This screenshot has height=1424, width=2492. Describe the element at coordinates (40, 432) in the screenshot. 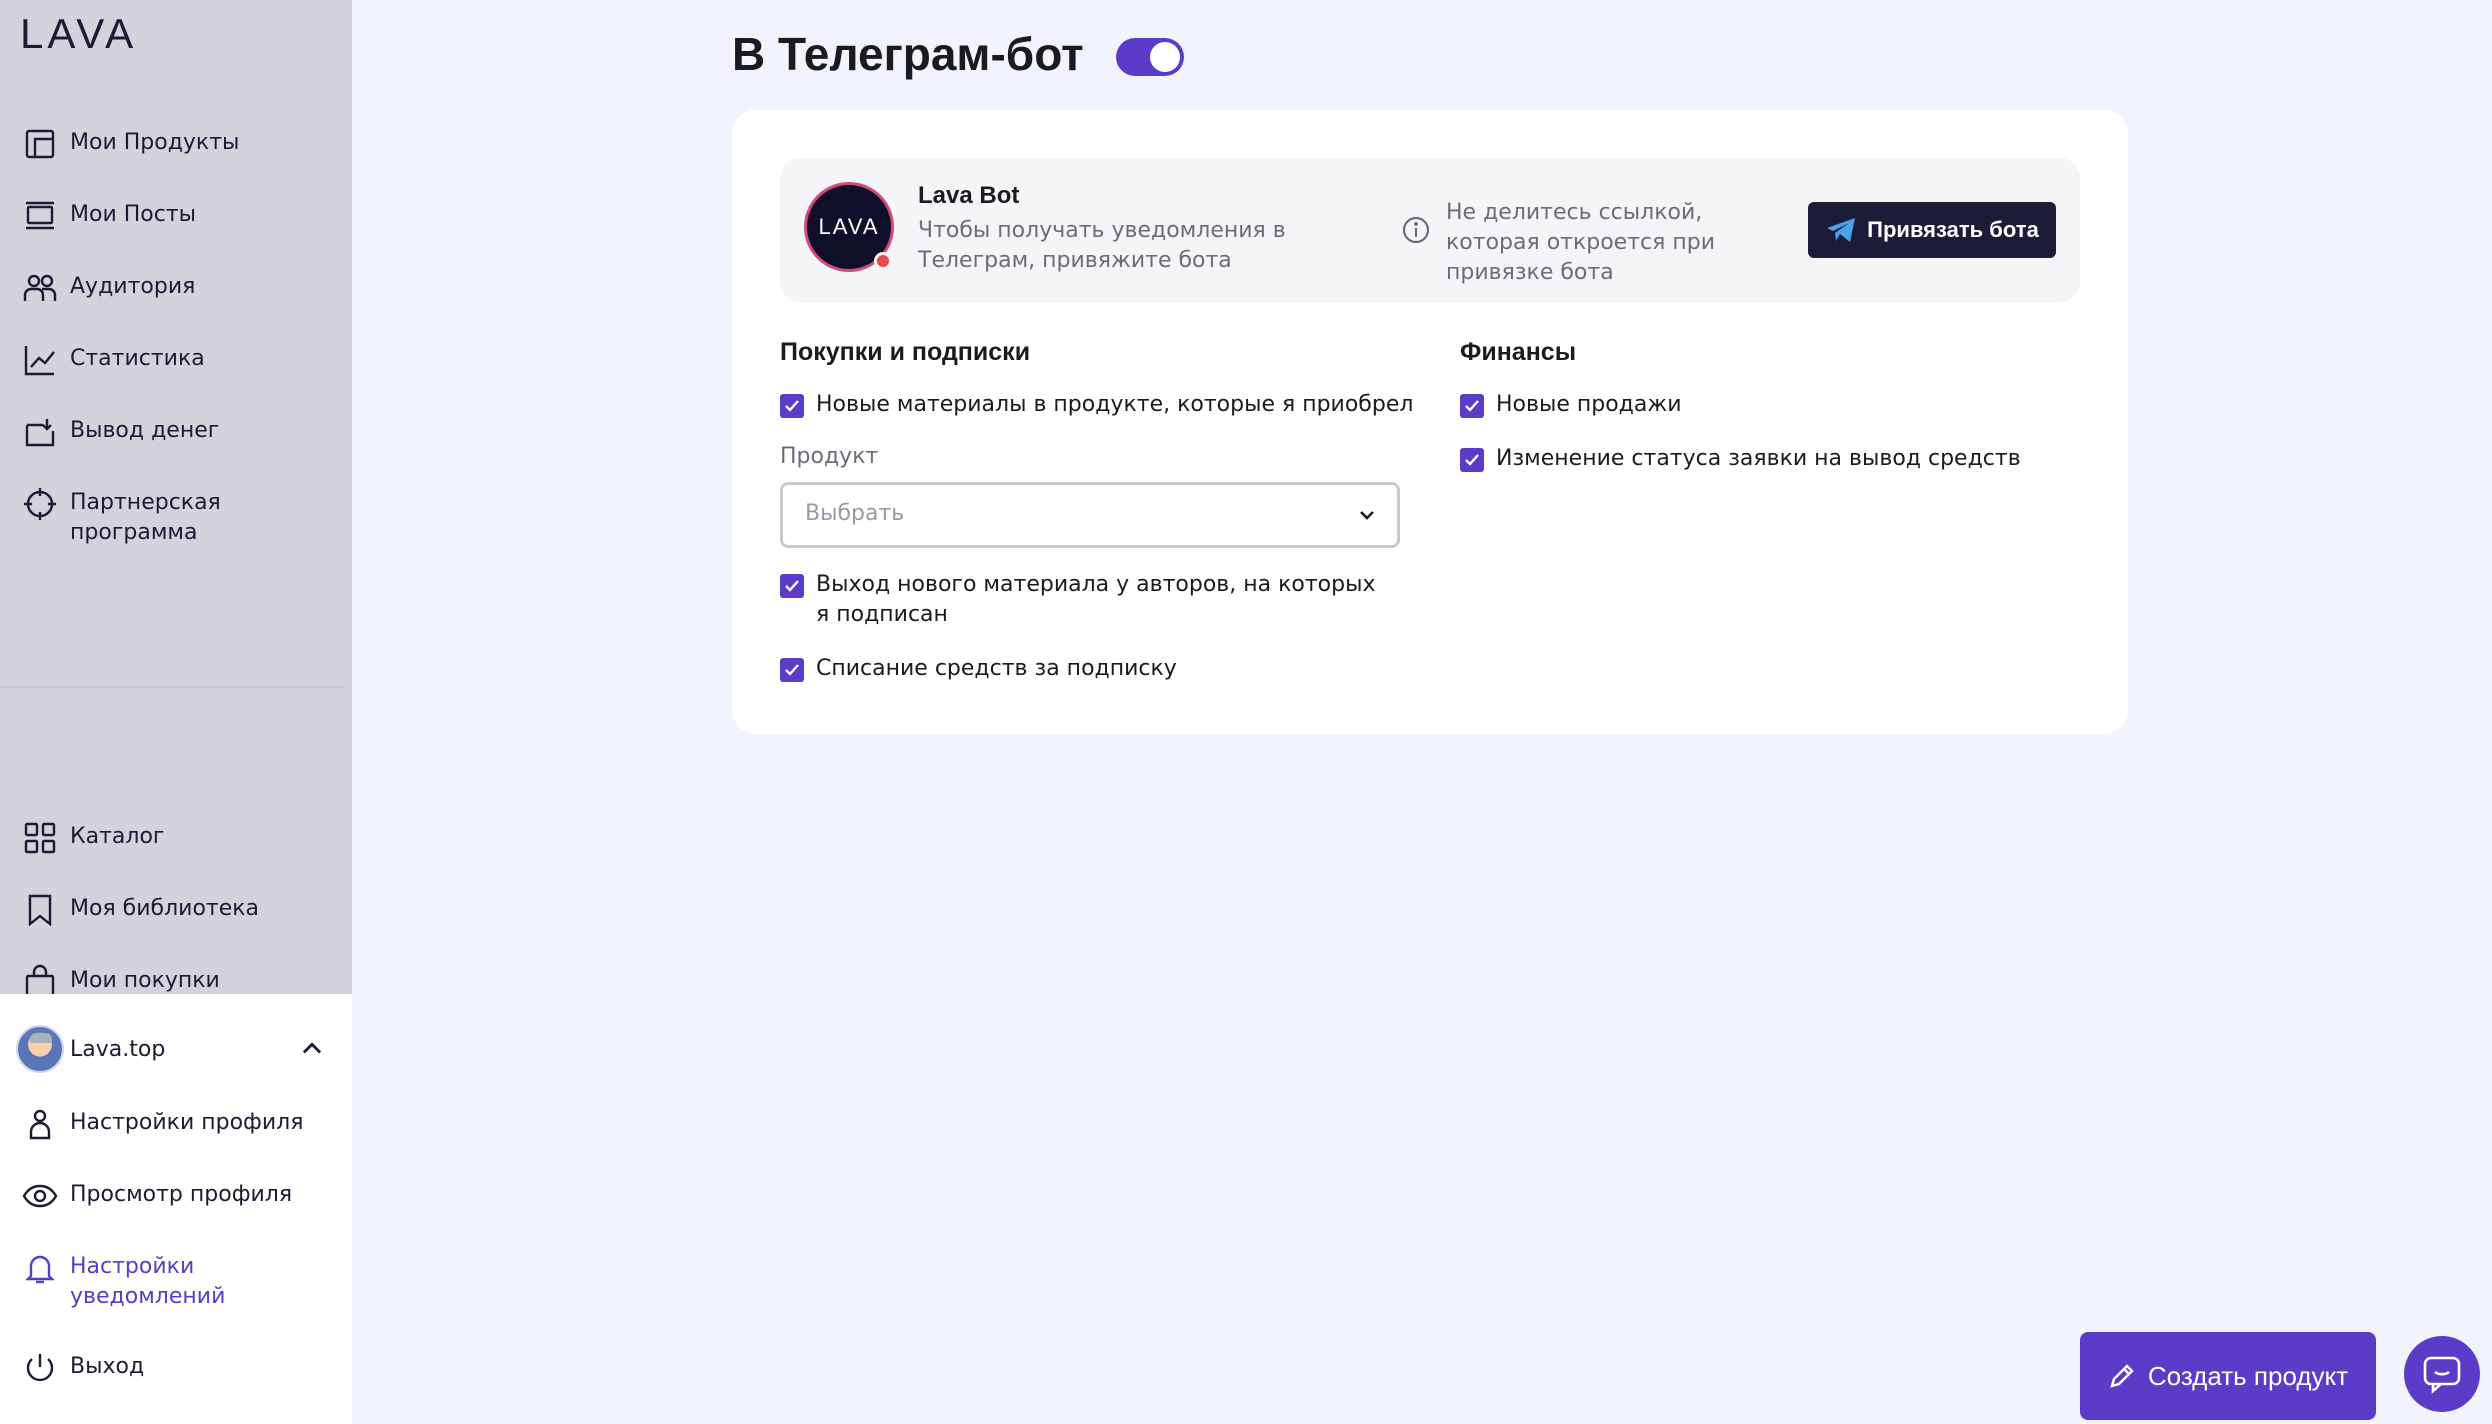

I see `withdraw-icon` at that location.